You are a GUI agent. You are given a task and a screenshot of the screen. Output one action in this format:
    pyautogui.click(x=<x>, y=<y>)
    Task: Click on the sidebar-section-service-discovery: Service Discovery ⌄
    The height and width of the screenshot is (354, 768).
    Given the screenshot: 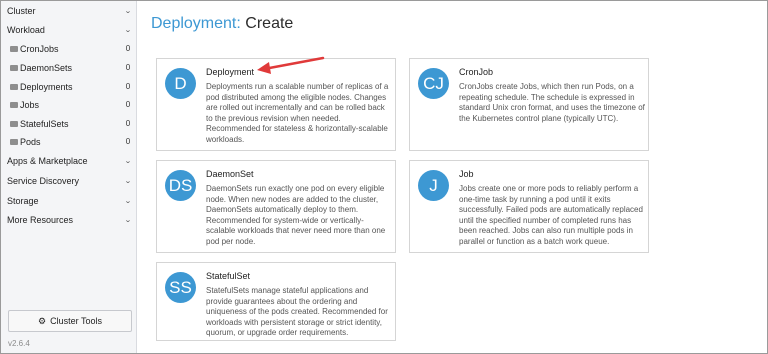 What is the action you would take?
    pyautogui.click(x=69, y=180)
    